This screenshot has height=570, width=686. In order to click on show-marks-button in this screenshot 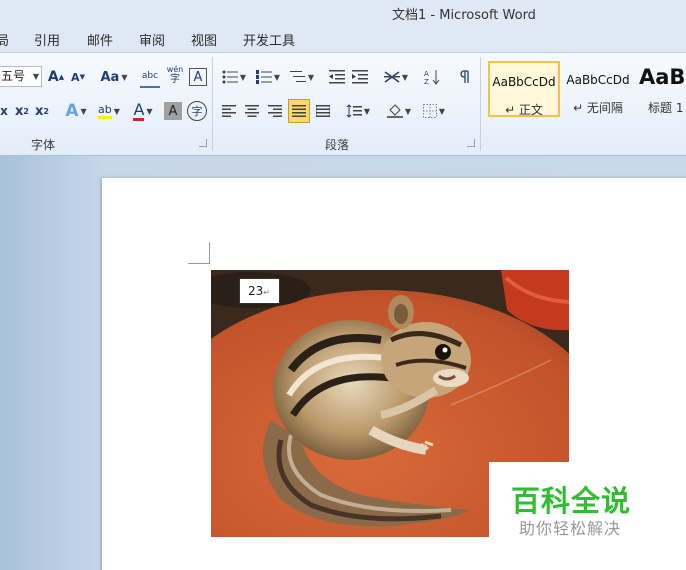, I will do `click(465, 77)`.